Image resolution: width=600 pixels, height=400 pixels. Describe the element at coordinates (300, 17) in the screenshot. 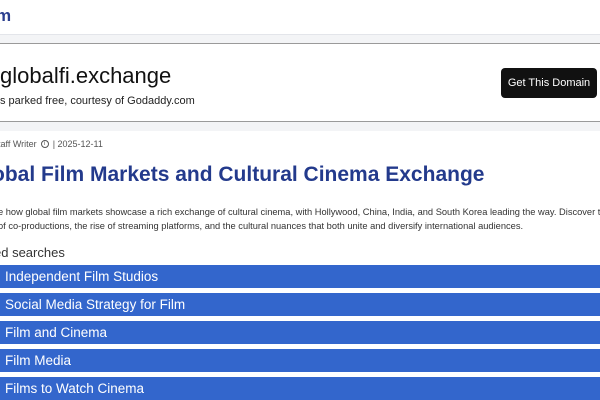

I see `top-header: m` at that location.